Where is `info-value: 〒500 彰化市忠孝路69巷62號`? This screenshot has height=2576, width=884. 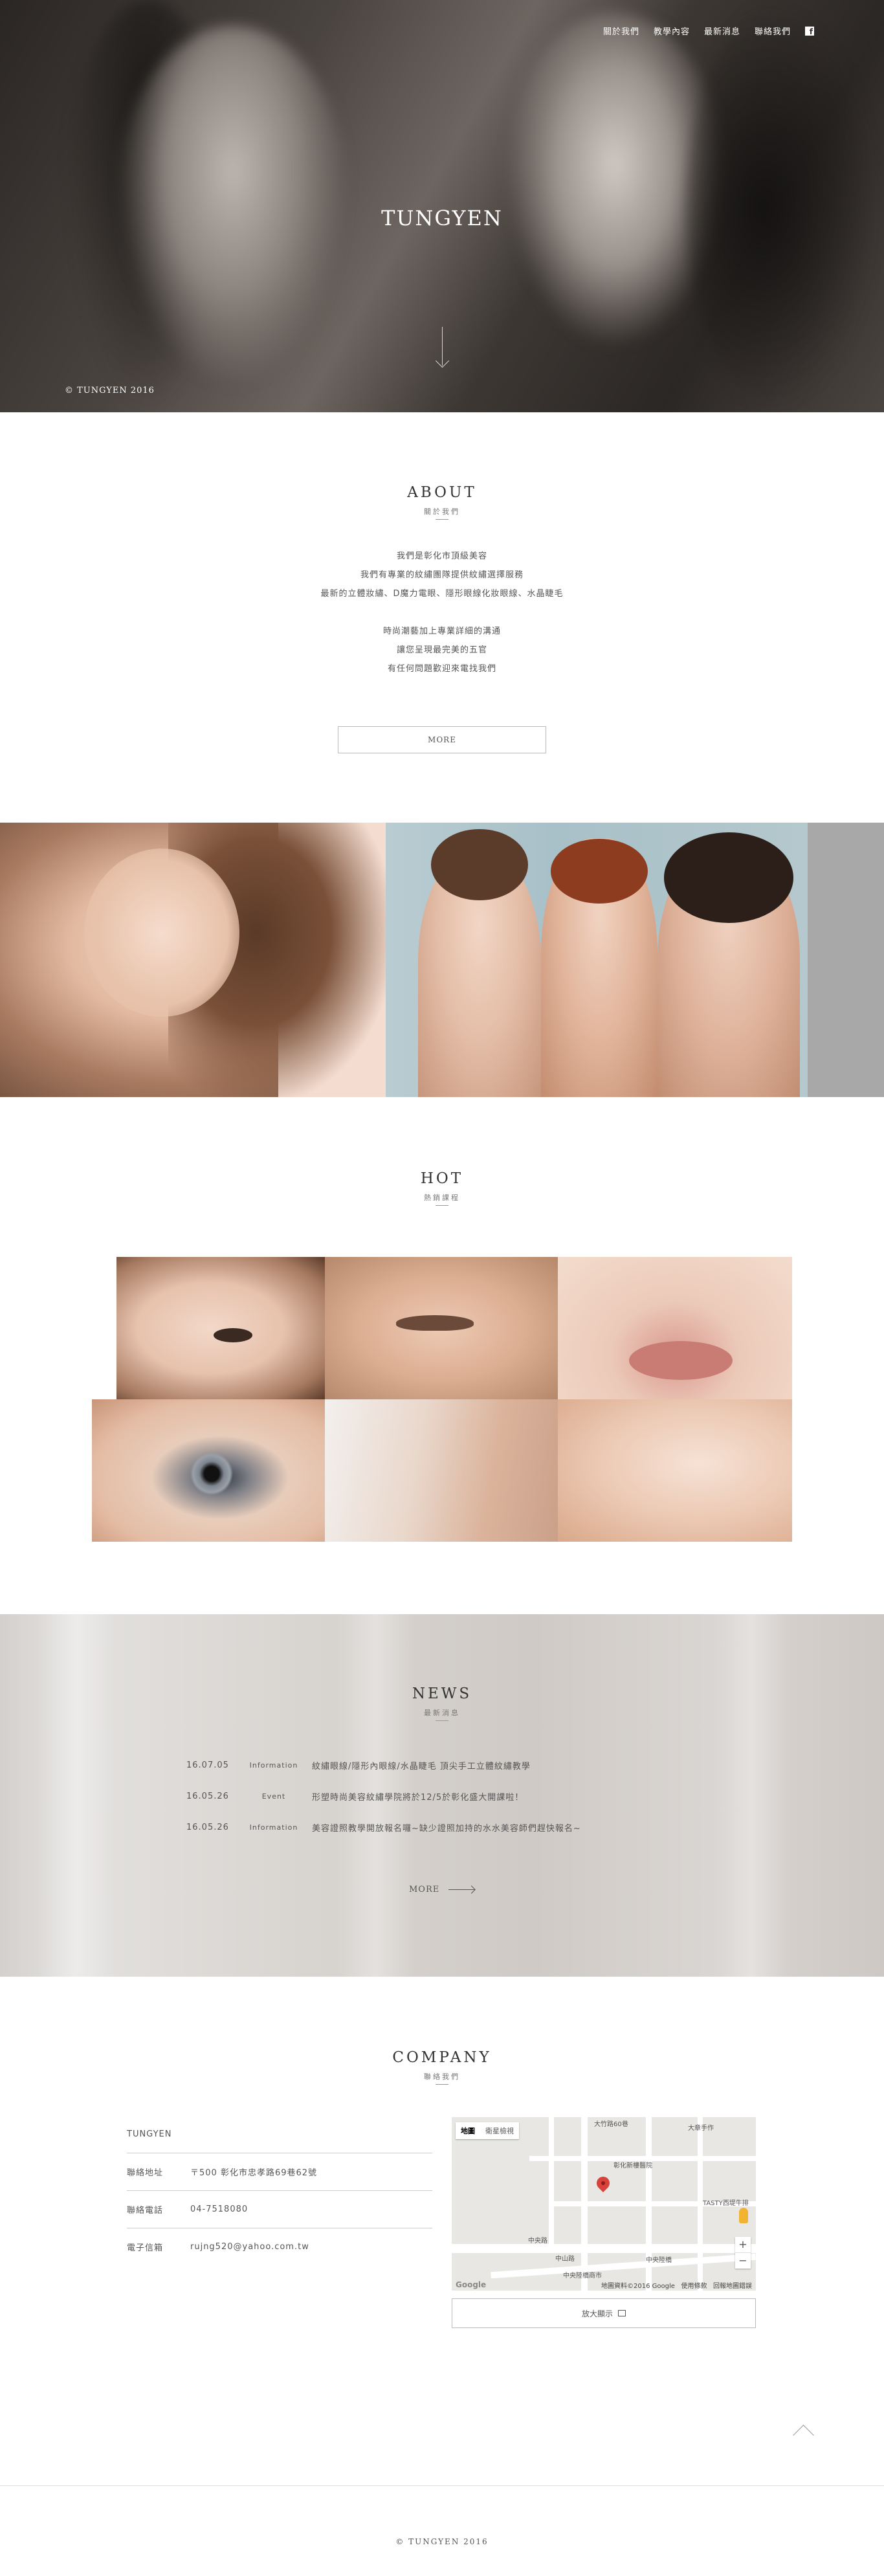 info-value: 〒500 彰化市忠孝路69巷62號 is located at coordinates (254, 2173).